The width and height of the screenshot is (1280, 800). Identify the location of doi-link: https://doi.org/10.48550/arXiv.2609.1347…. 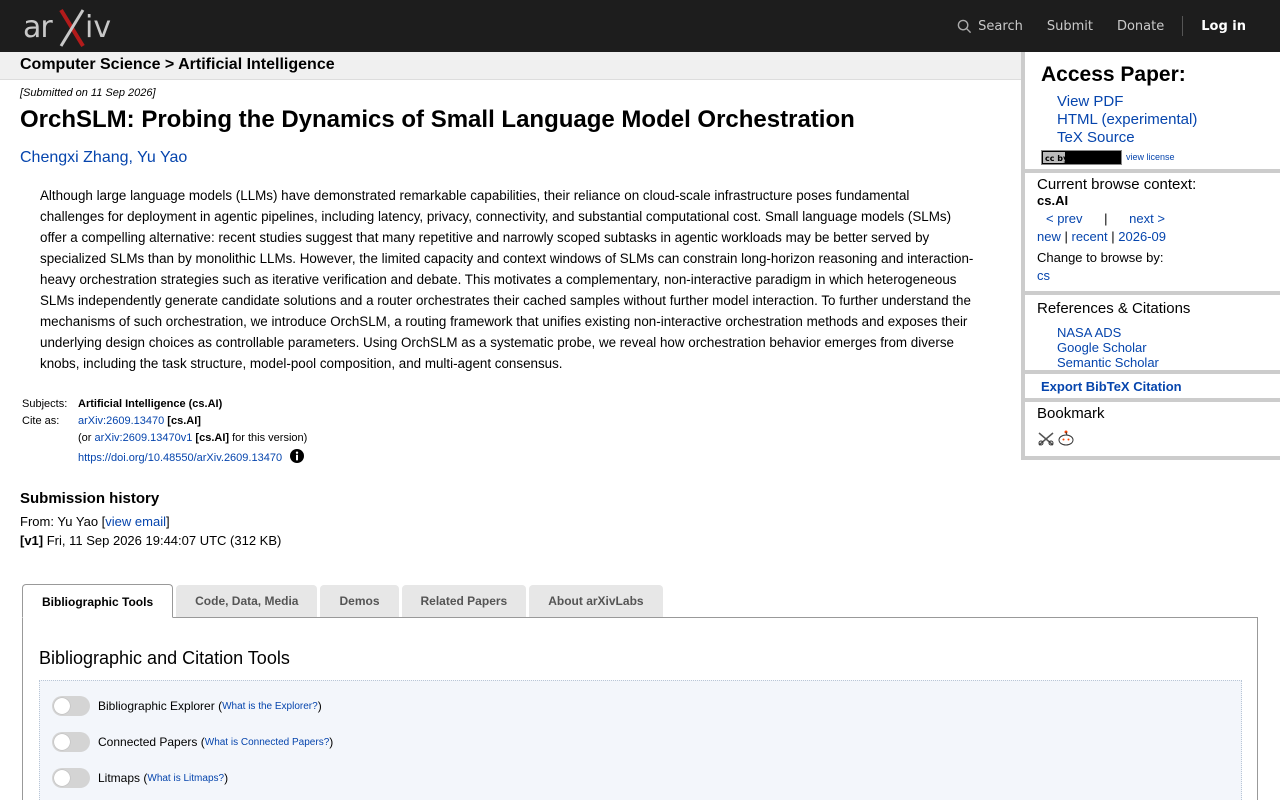
(180, 458).